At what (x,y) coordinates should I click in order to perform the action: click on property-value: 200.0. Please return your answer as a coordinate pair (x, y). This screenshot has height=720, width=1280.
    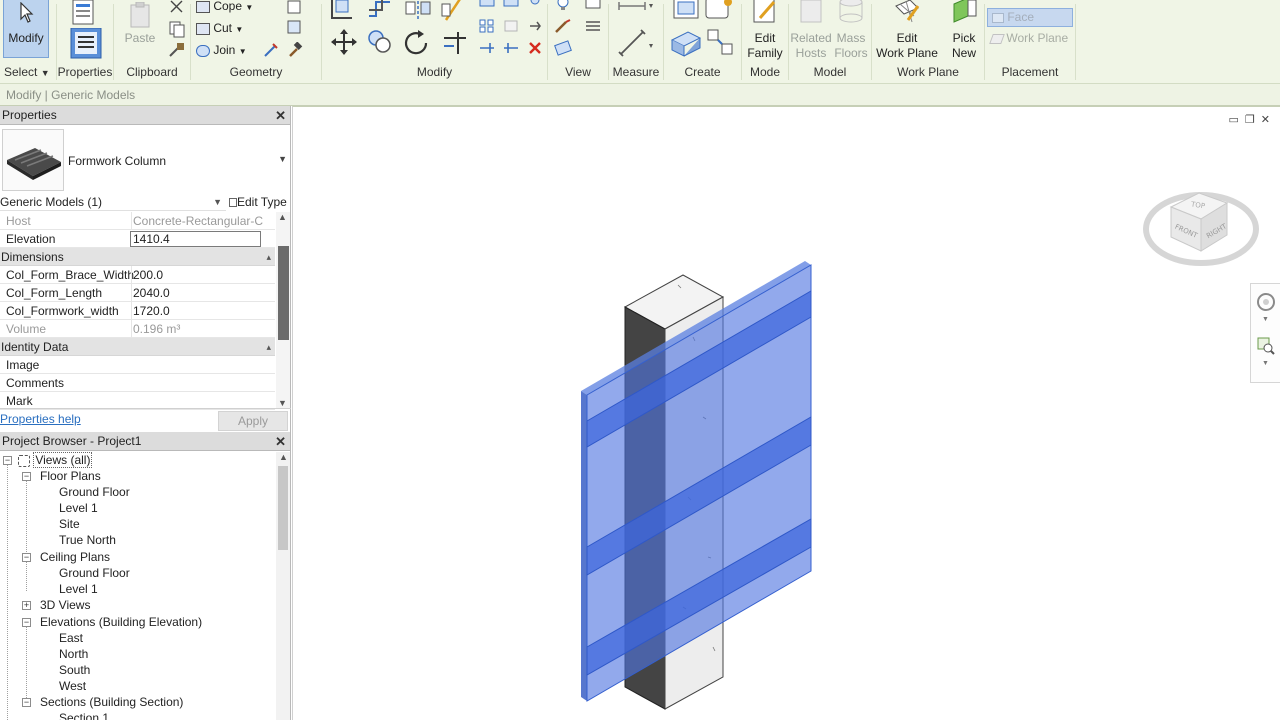
    Looking at the image, I should click on (197, 275).